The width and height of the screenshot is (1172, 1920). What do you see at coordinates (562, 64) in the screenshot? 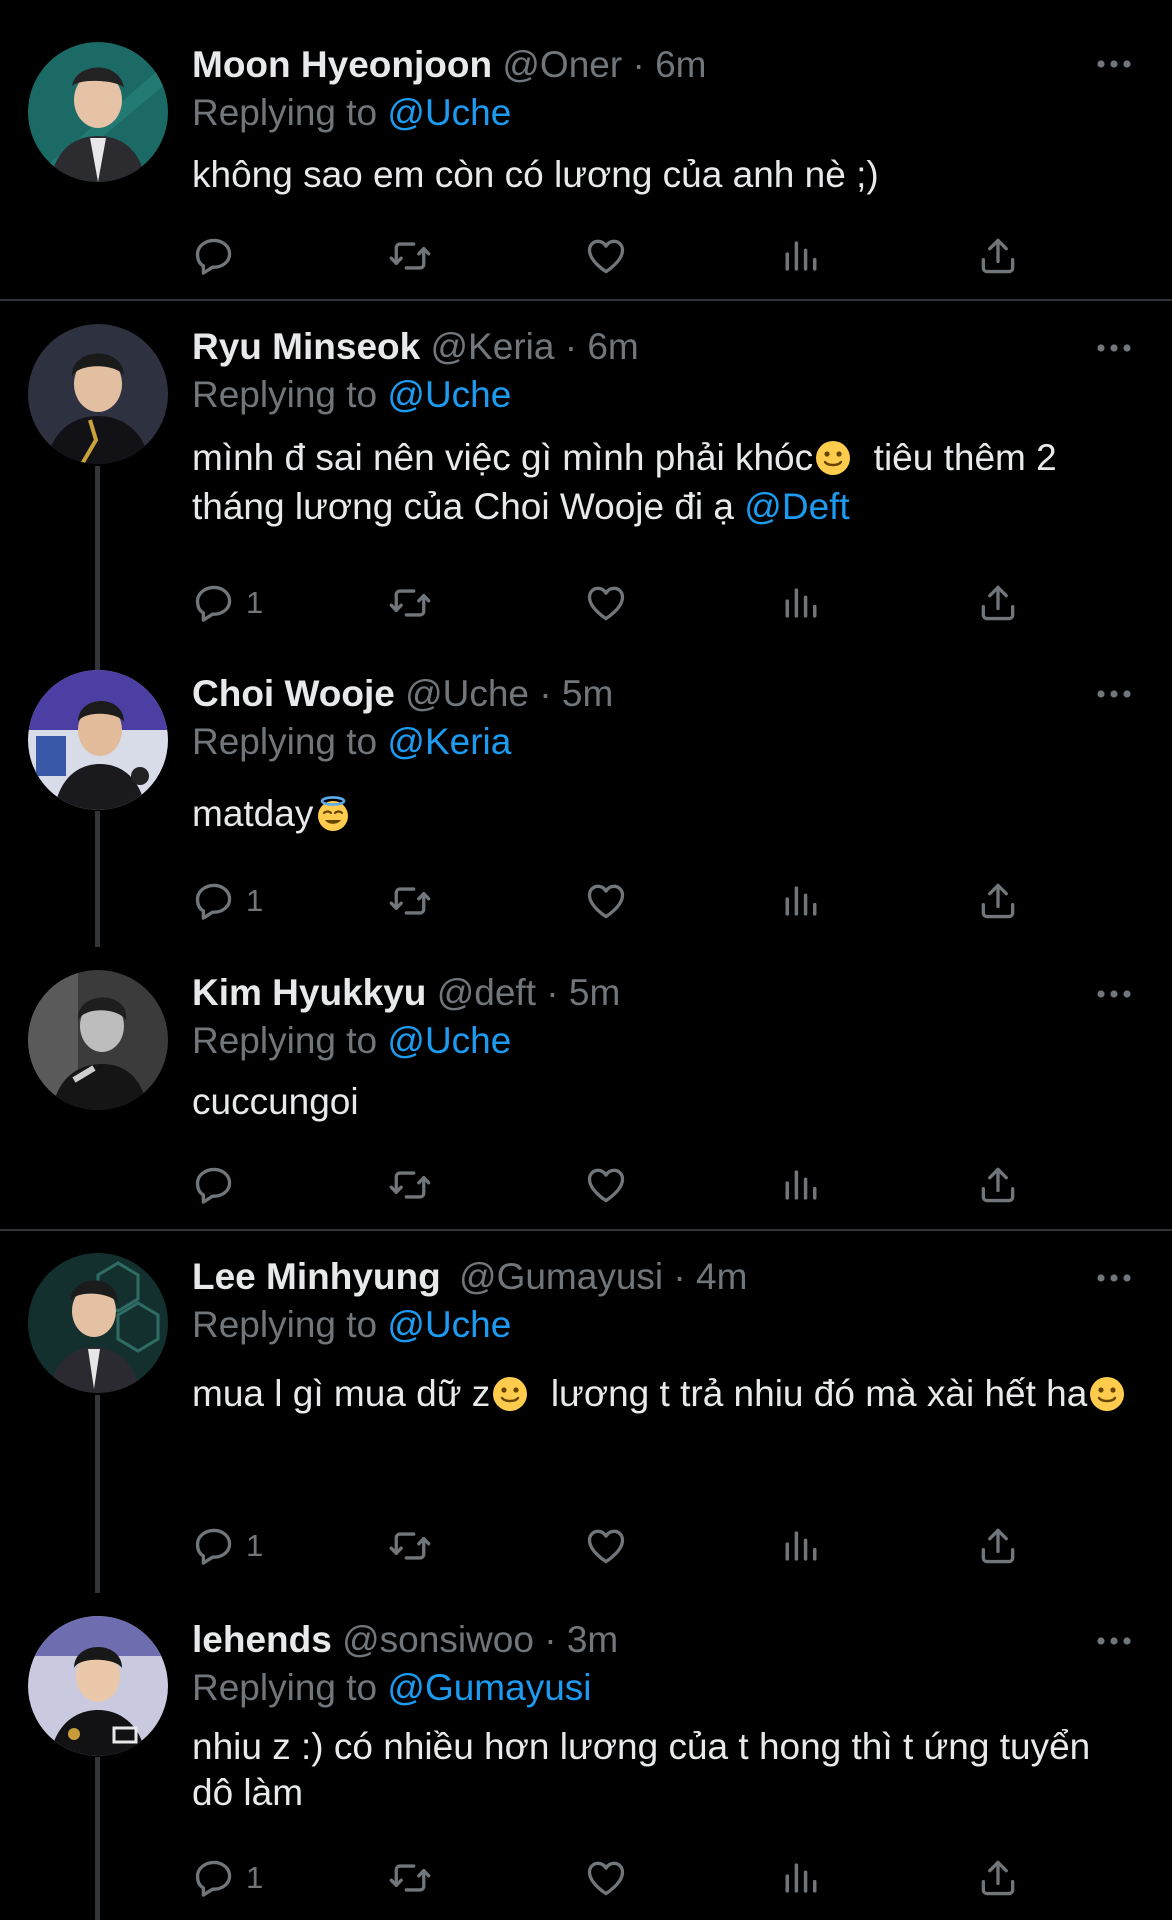
I see `user-handle: @Oner` at bounding box center [562, 64].